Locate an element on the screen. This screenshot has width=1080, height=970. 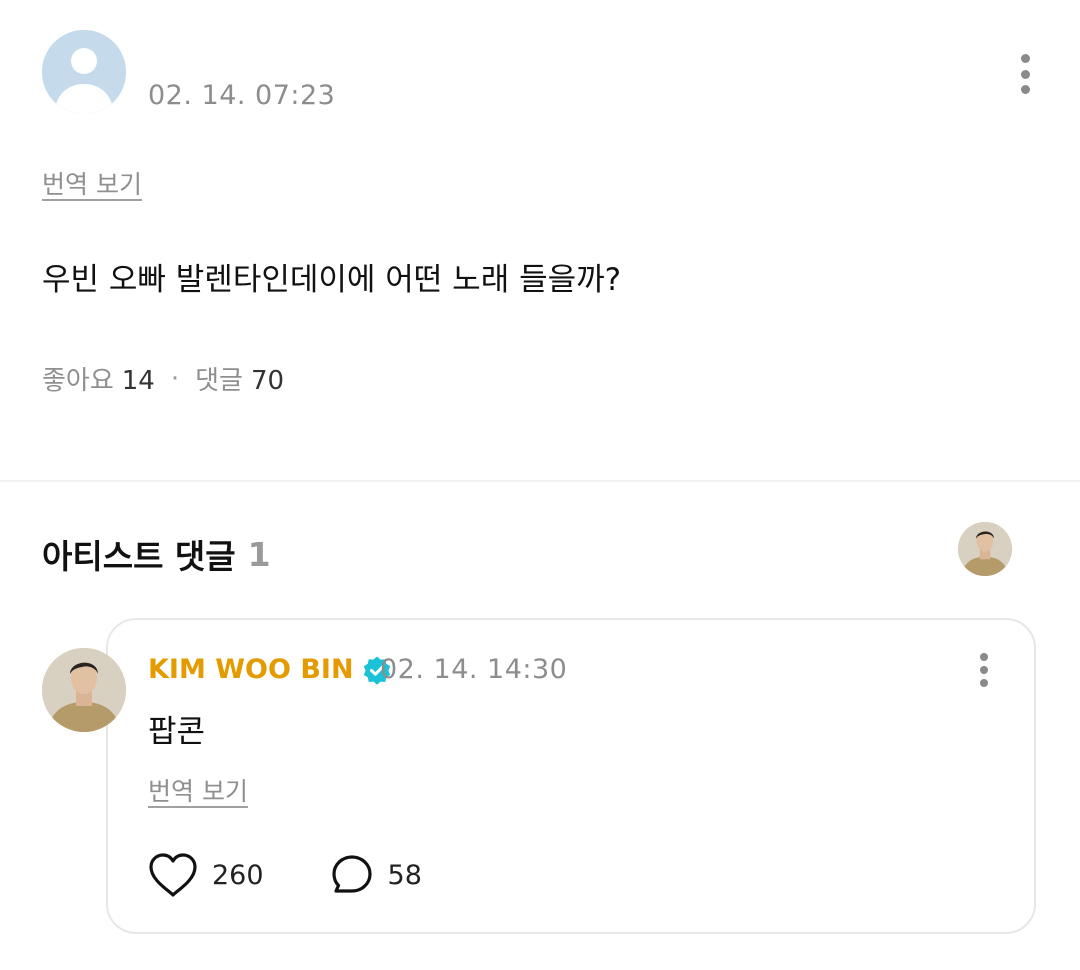
user-avatar-default is located at coordinates (84, 72).